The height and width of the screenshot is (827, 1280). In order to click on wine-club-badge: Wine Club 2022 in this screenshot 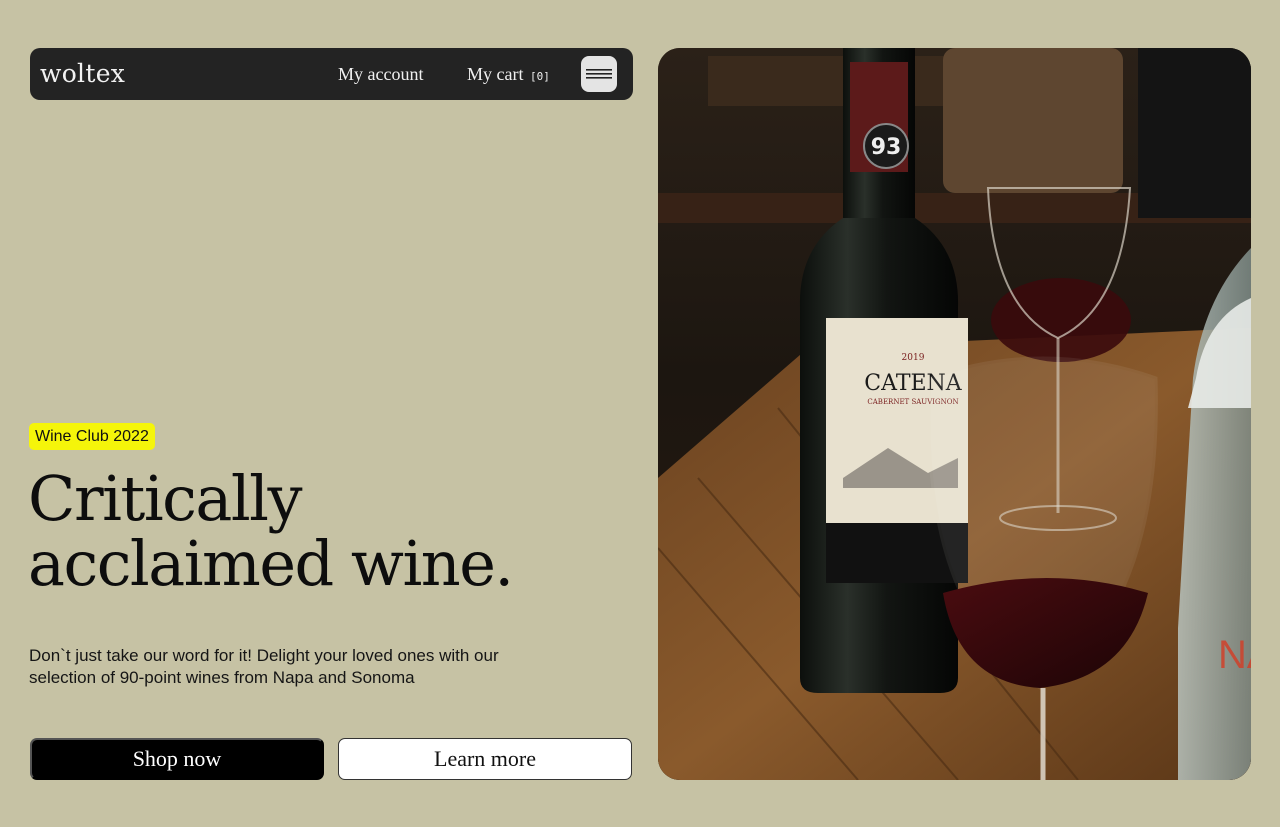, I will do `click(92, 436)`.